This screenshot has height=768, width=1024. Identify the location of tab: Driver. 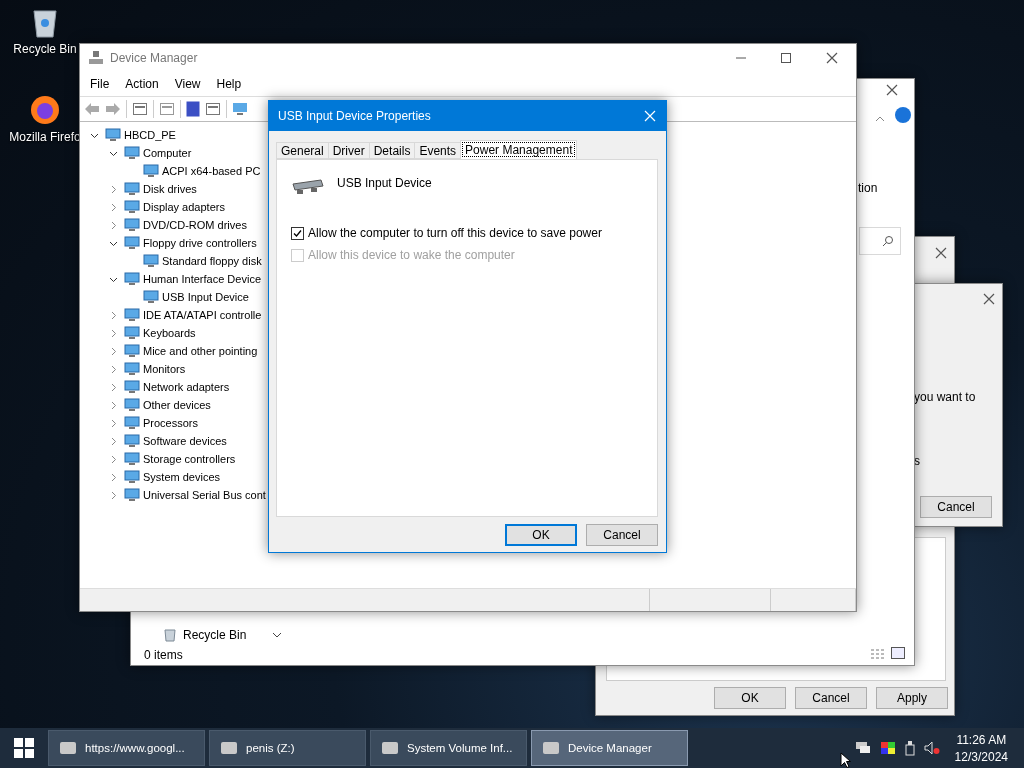
(348, 150).